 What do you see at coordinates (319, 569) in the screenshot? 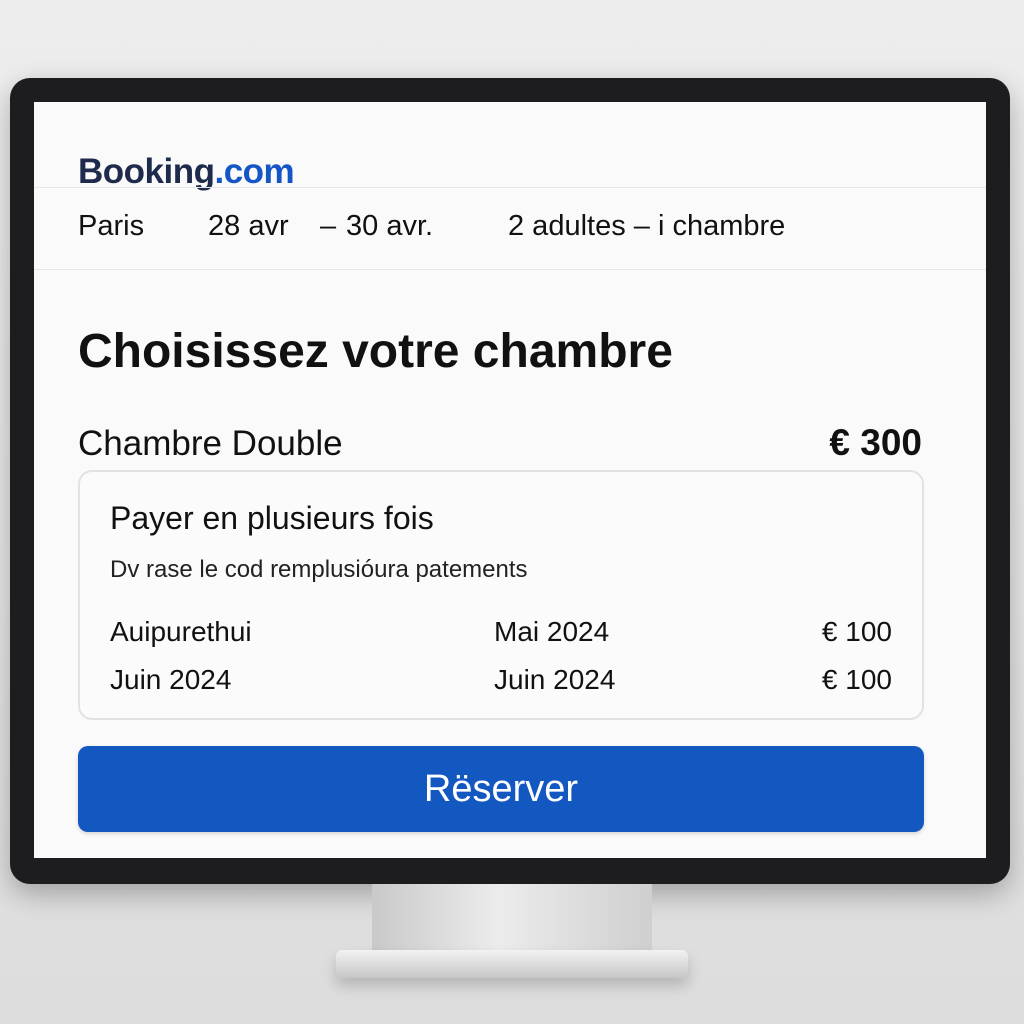
I see `installments-subtitle: Dv rase le cod remplusióura patements` at bounding box center [319, 569].